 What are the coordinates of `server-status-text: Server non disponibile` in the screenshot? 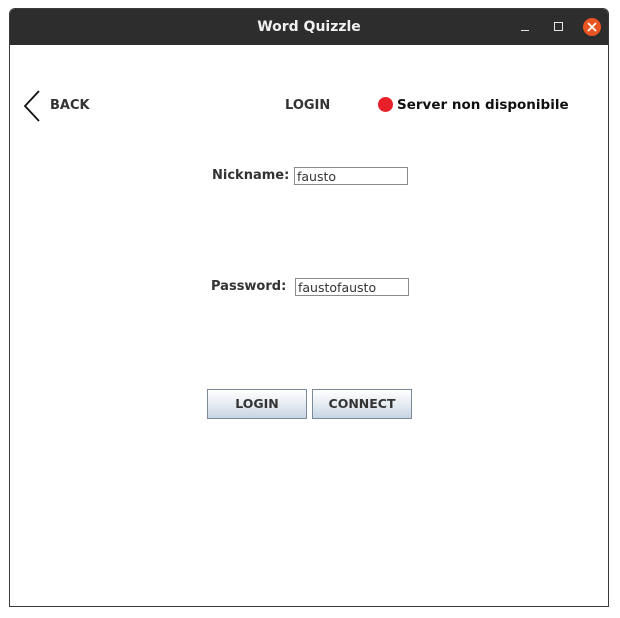 It's located at (483, 105).